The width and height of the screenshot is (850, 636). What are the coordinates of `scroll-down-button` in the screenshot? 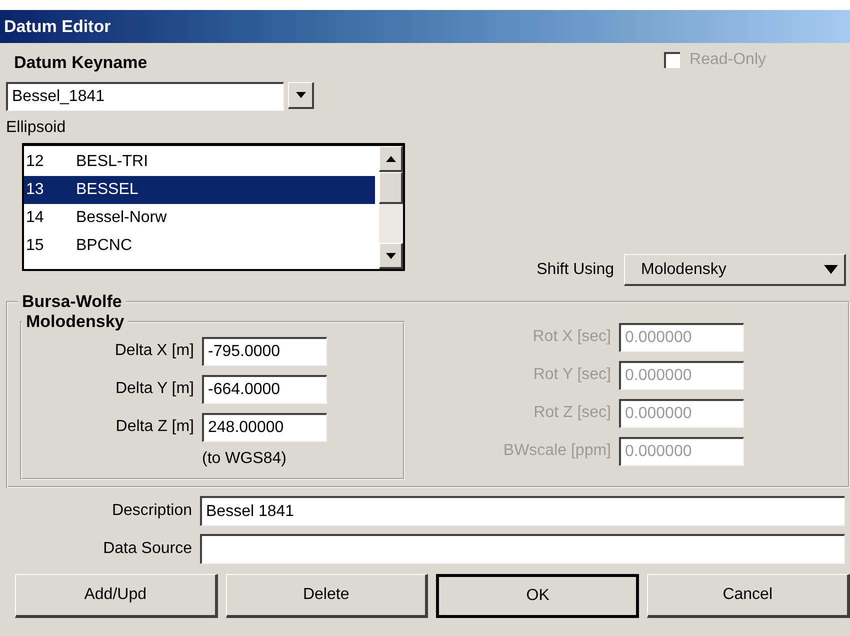 It's located at (391, 256).